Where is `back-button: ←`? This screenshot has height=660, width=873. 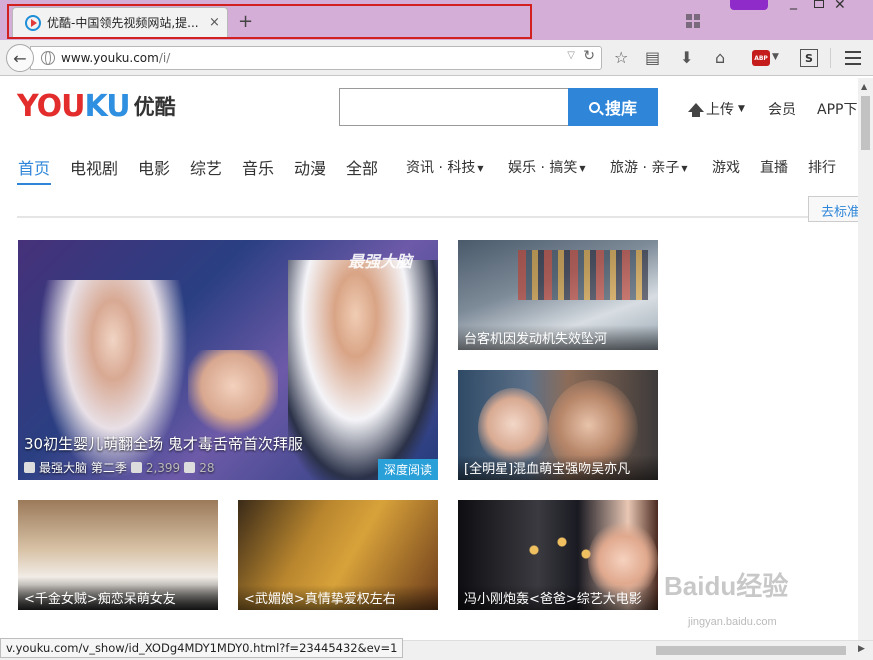
back-button: ← is located at coordinates (20, 58).